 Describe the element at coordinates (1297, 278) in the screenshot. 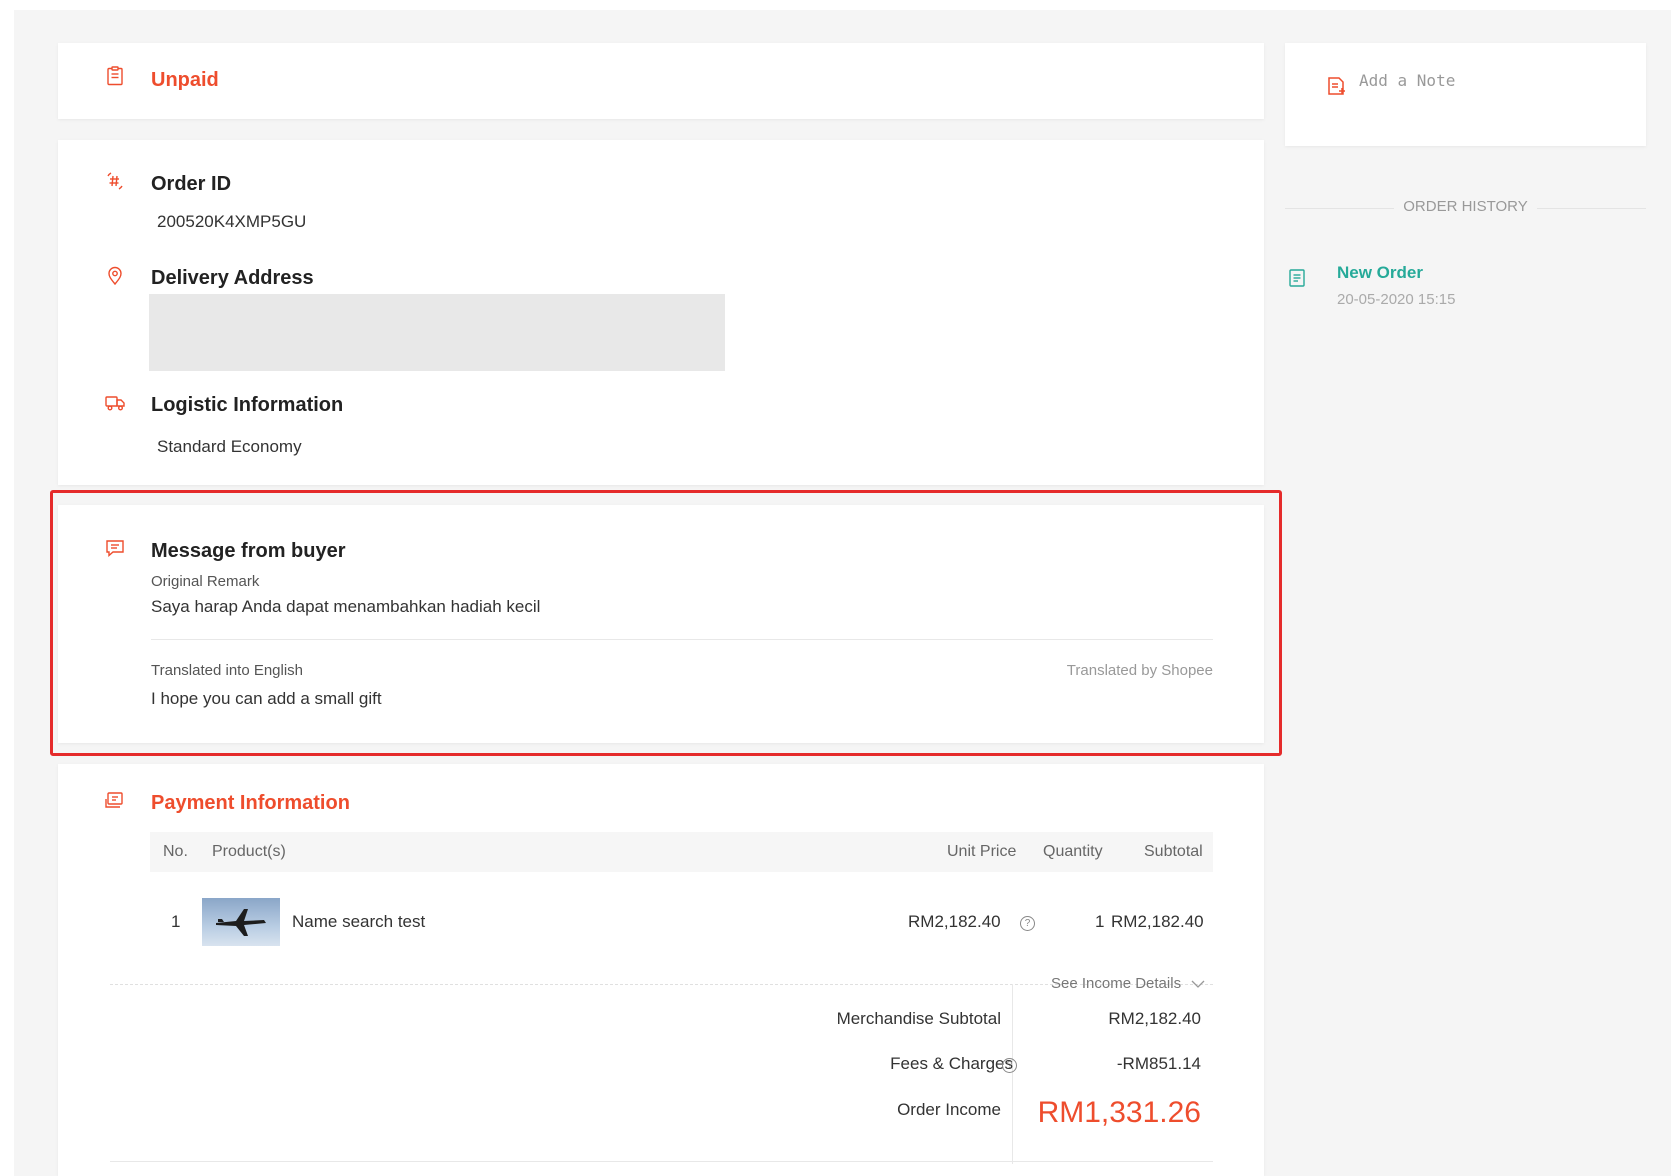

I see `order-document-icon` at that location.